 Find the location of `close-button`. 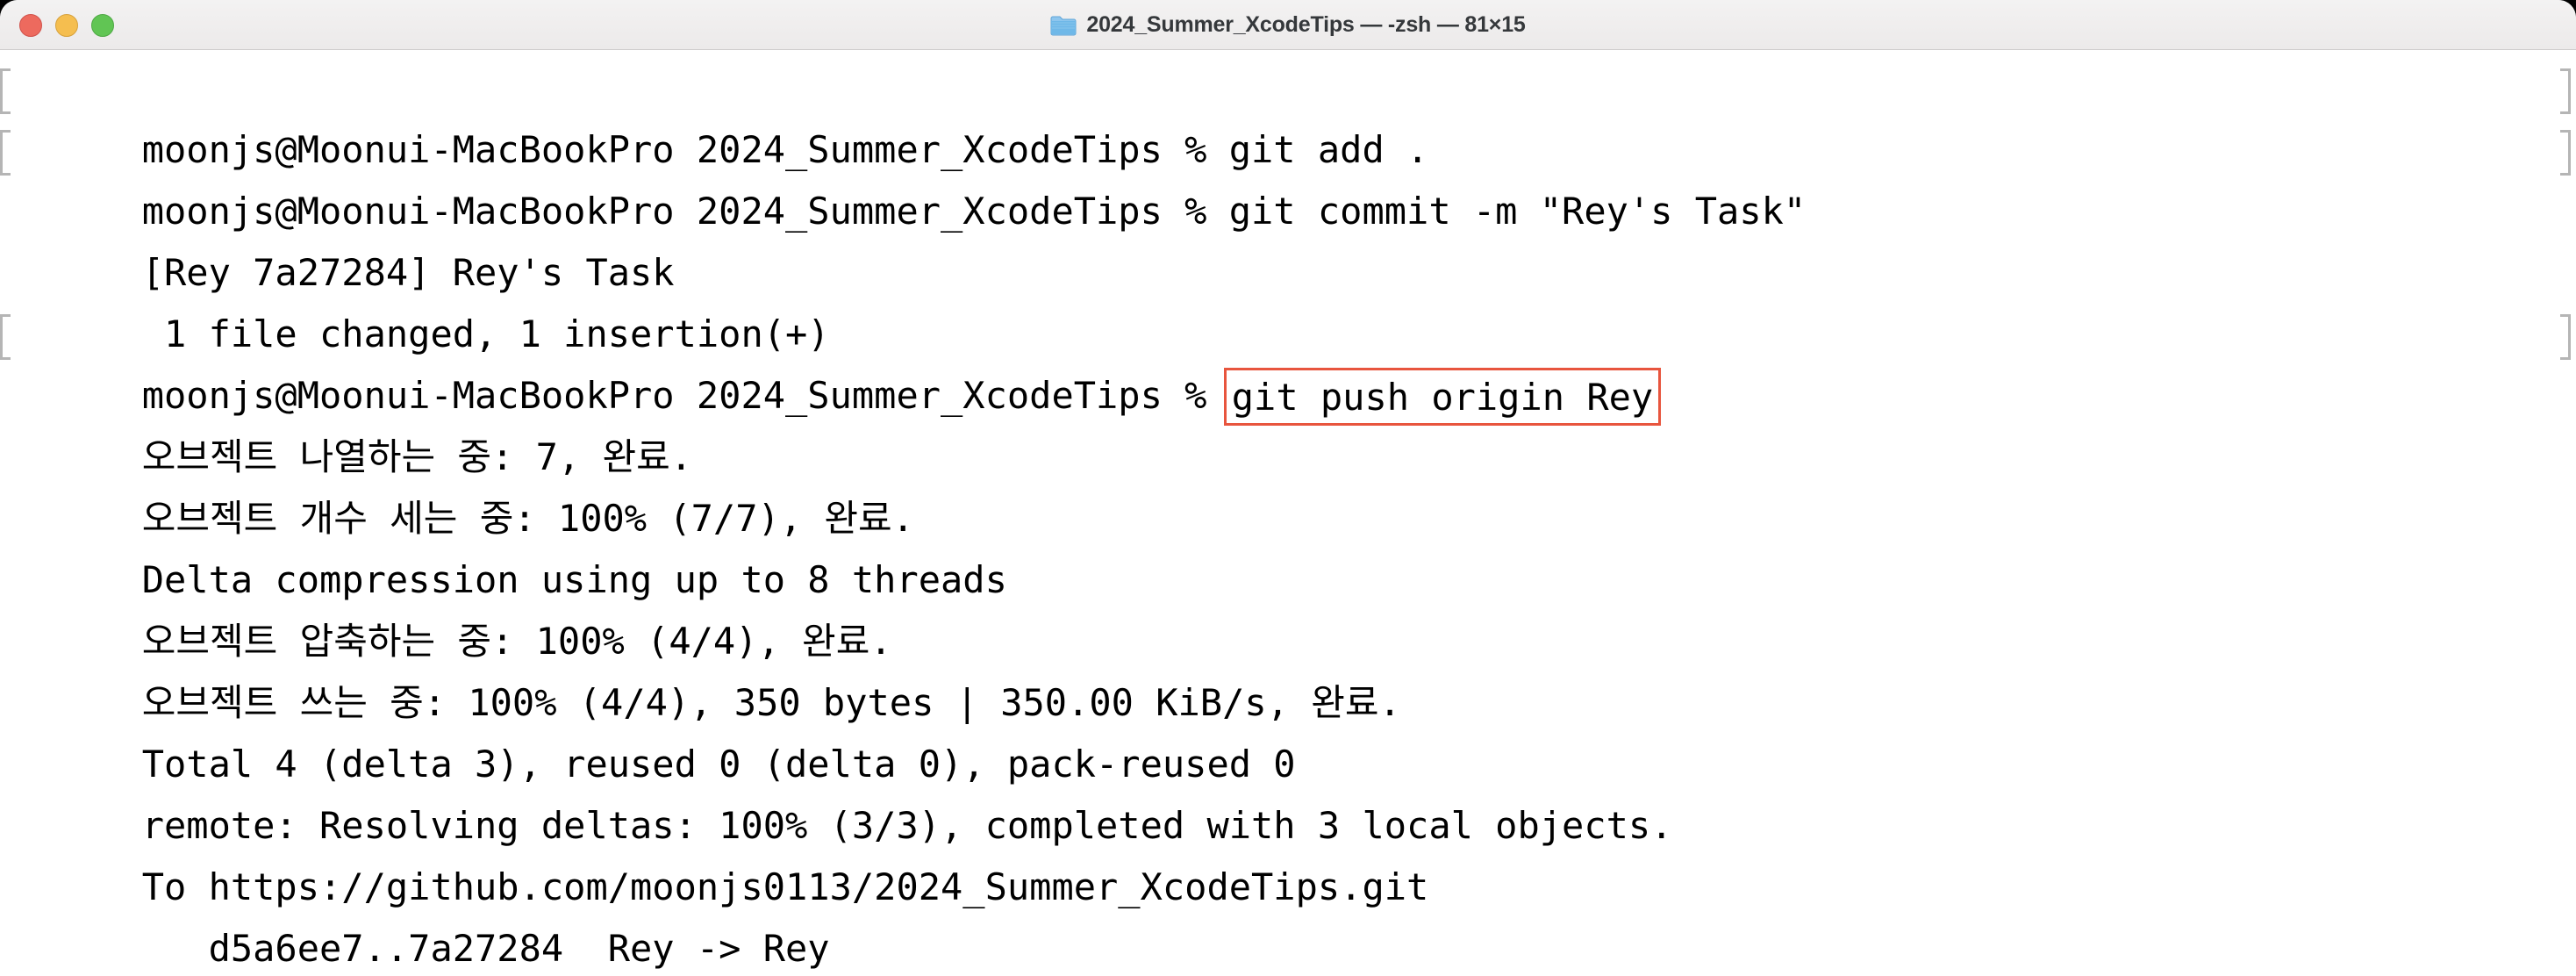

close-button is located at coordinates (30, 25).